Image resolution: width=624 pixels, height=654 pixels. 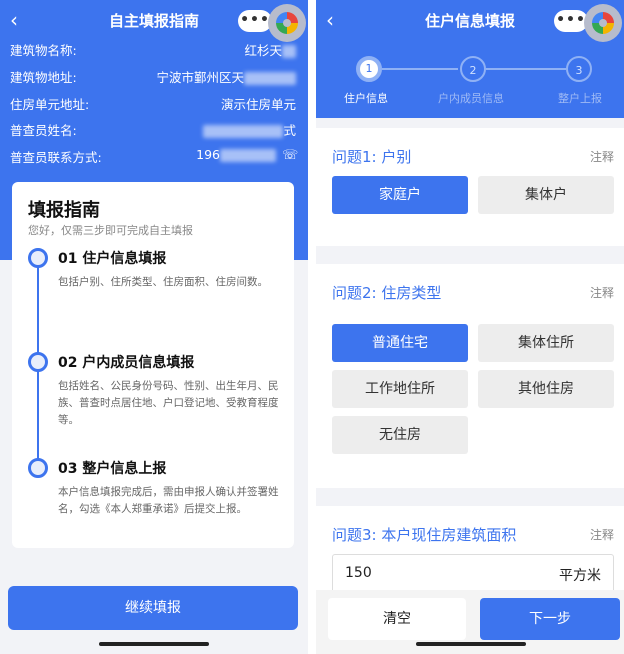 What do you see at coordinates (546, 343) in the screenshot?
I see `option-collective-residence: 集体住所` at bounding box center [546, 343].